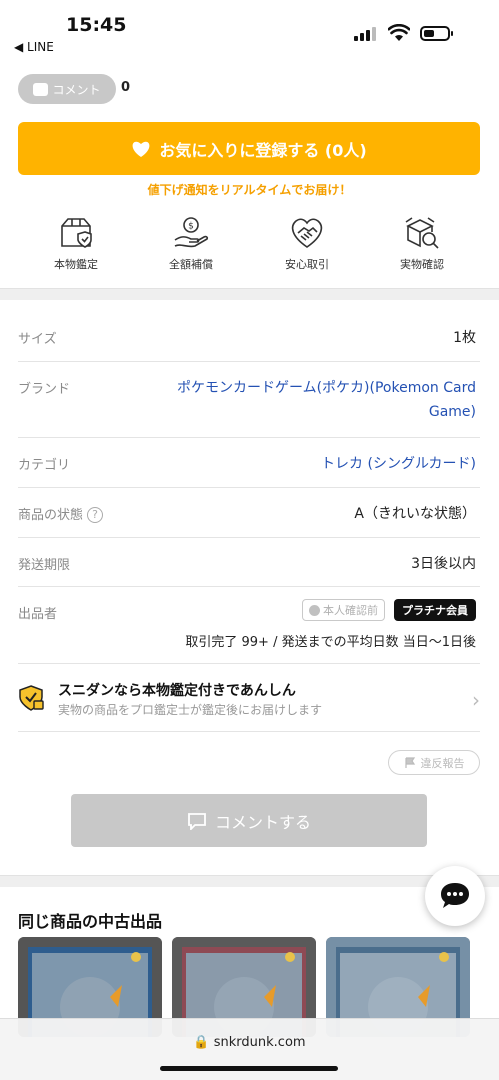 This screenshot has width=499, height=1080. I want to click on comment-count-button: コメント, so click(67, 89).